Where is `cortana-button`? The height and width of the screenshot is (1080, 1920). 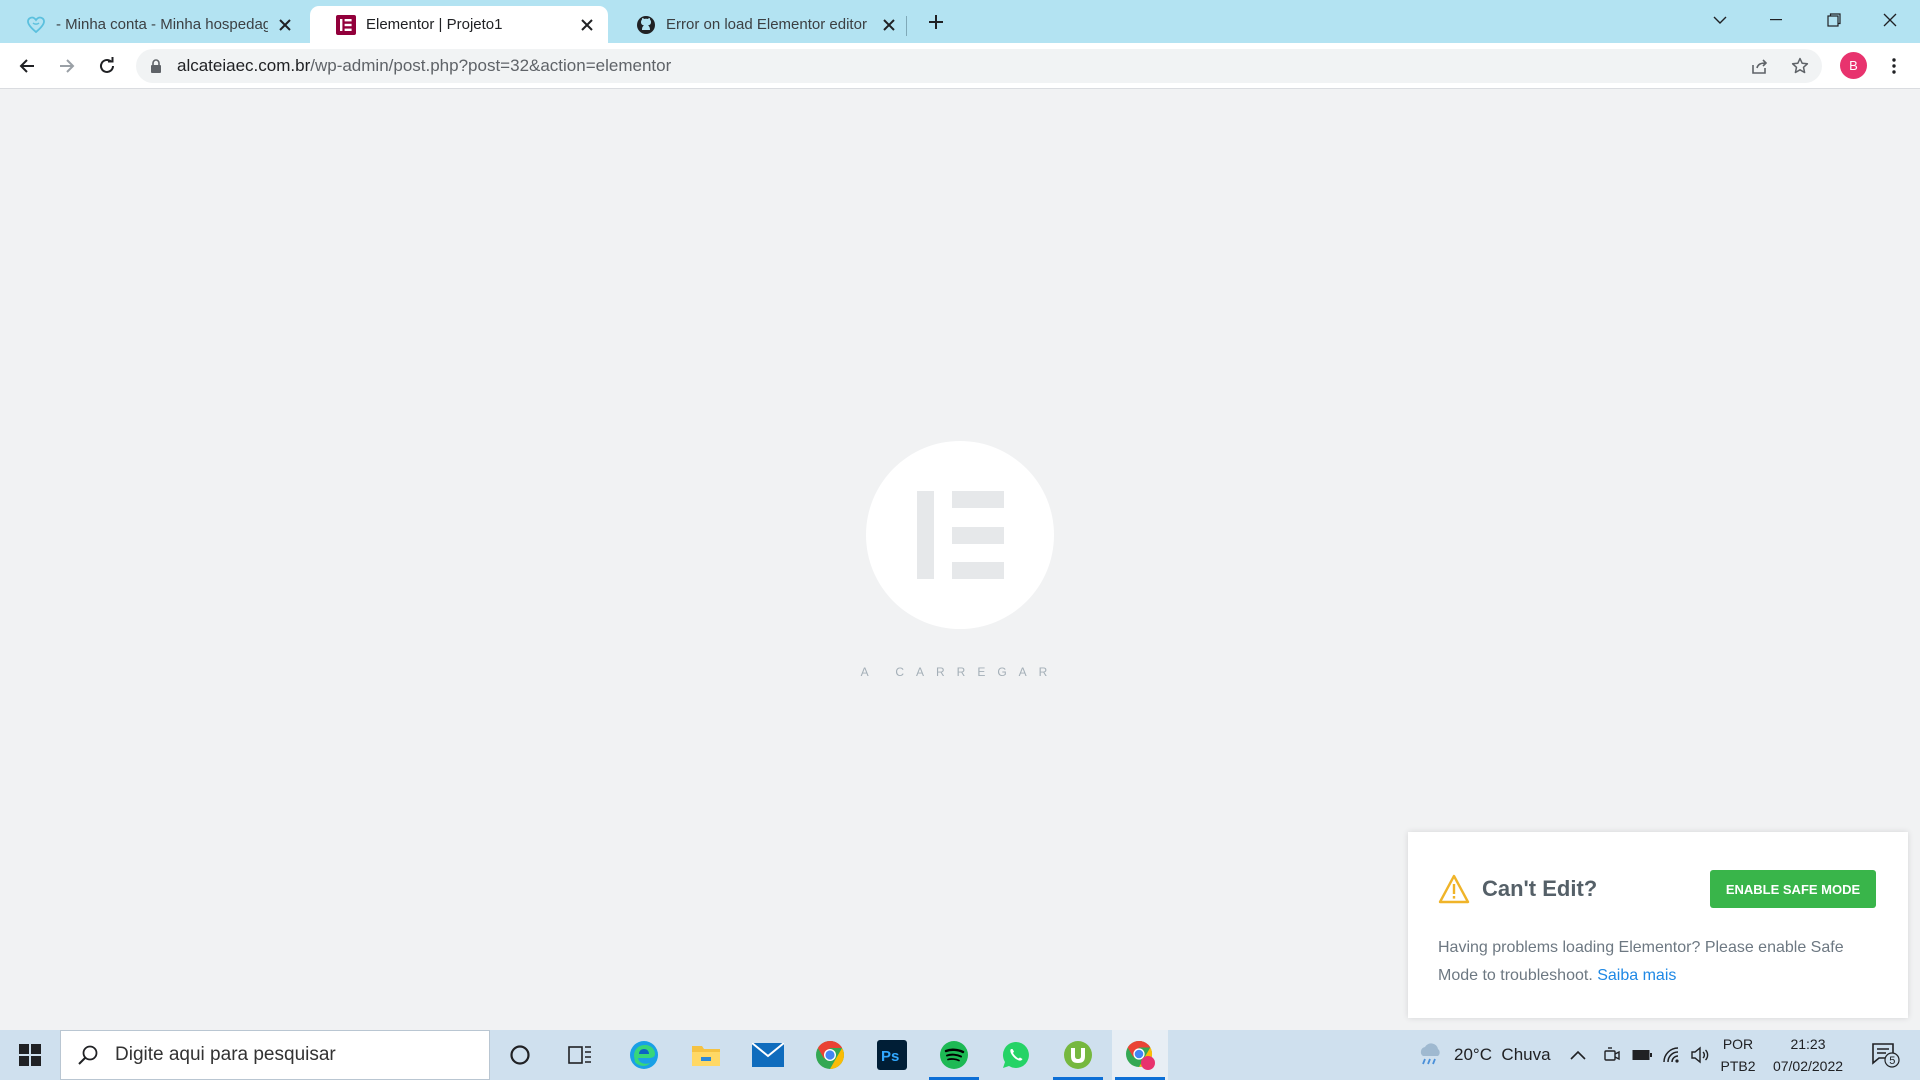 cortana-button is located at coordinates (520, 1055).